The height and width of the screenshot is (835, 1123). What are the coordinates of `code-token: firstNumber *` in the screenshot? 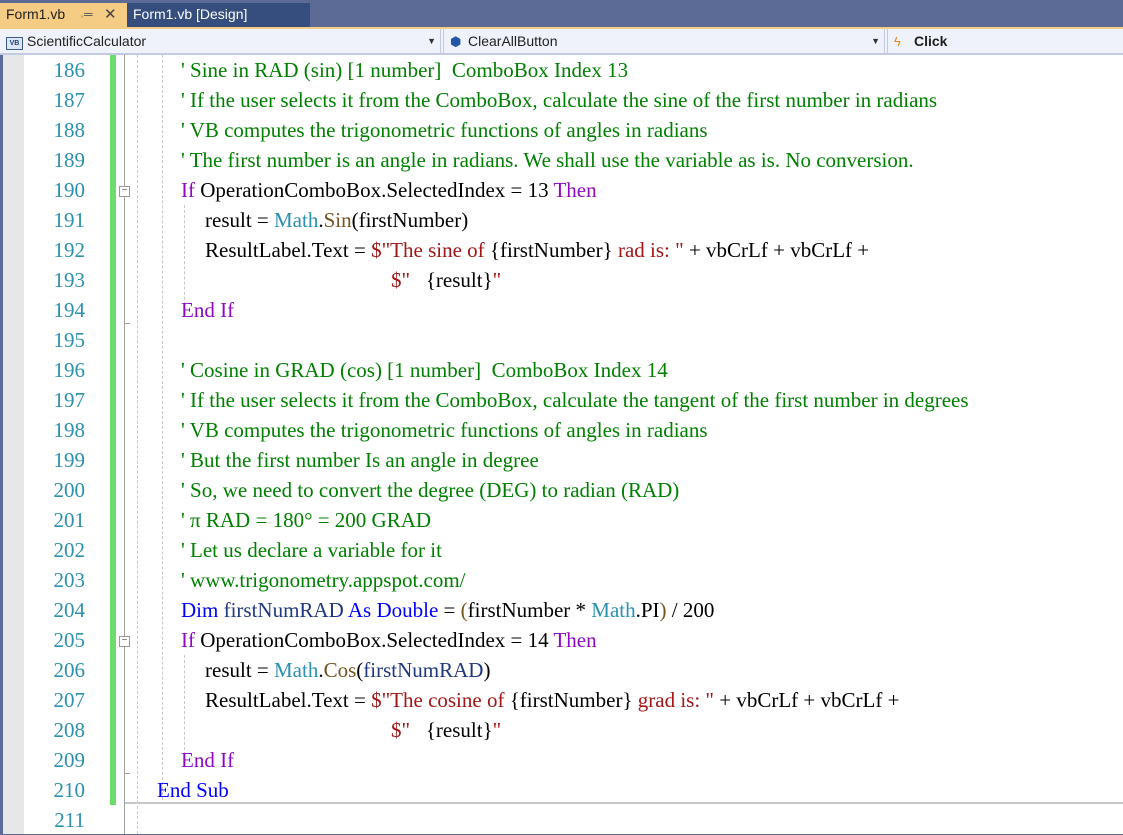 It's located at (529, 610).